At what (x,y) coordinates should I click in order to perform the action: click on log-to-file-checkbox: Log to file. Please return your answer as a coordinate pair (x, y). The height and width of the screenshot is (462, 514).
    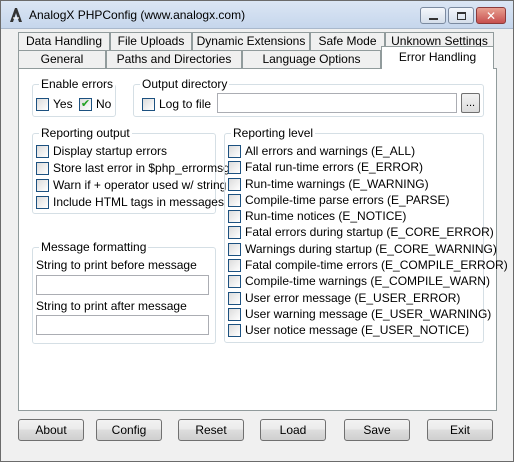
    Looking at the image, I should click on (176, 104).